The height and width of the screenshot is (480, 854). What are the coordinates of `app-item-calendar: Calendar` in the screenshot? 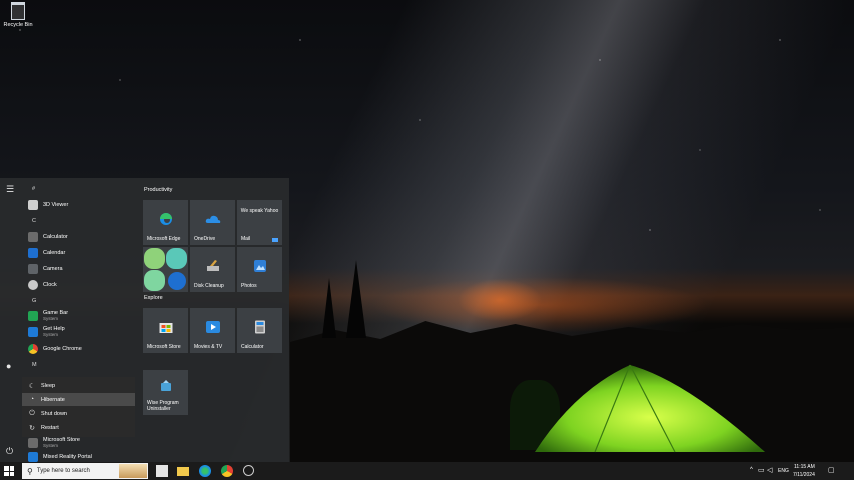 It's located at (46, 253).